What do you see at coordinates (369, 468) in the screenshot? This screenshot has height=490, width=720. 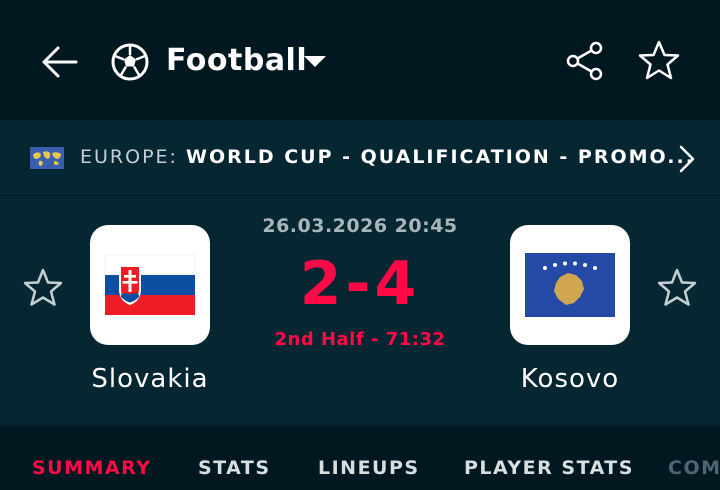 I see `tab-lineups: LINEUPS` at bounding box center [369, 468].